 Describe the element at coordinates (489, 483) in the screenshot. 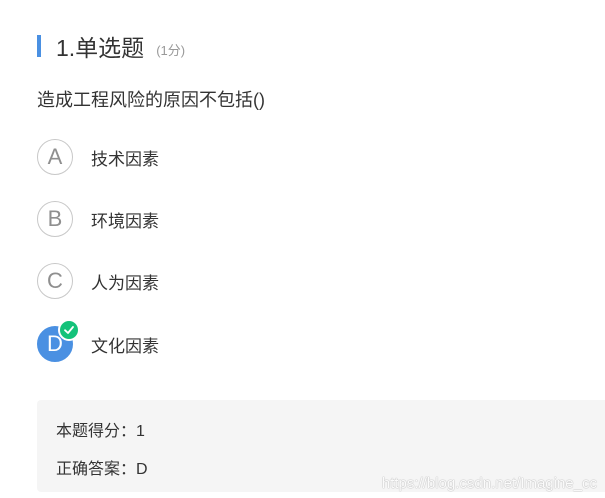

I see `watermark-text: https://blog.csdn.net/Imagine_cc` at that location.